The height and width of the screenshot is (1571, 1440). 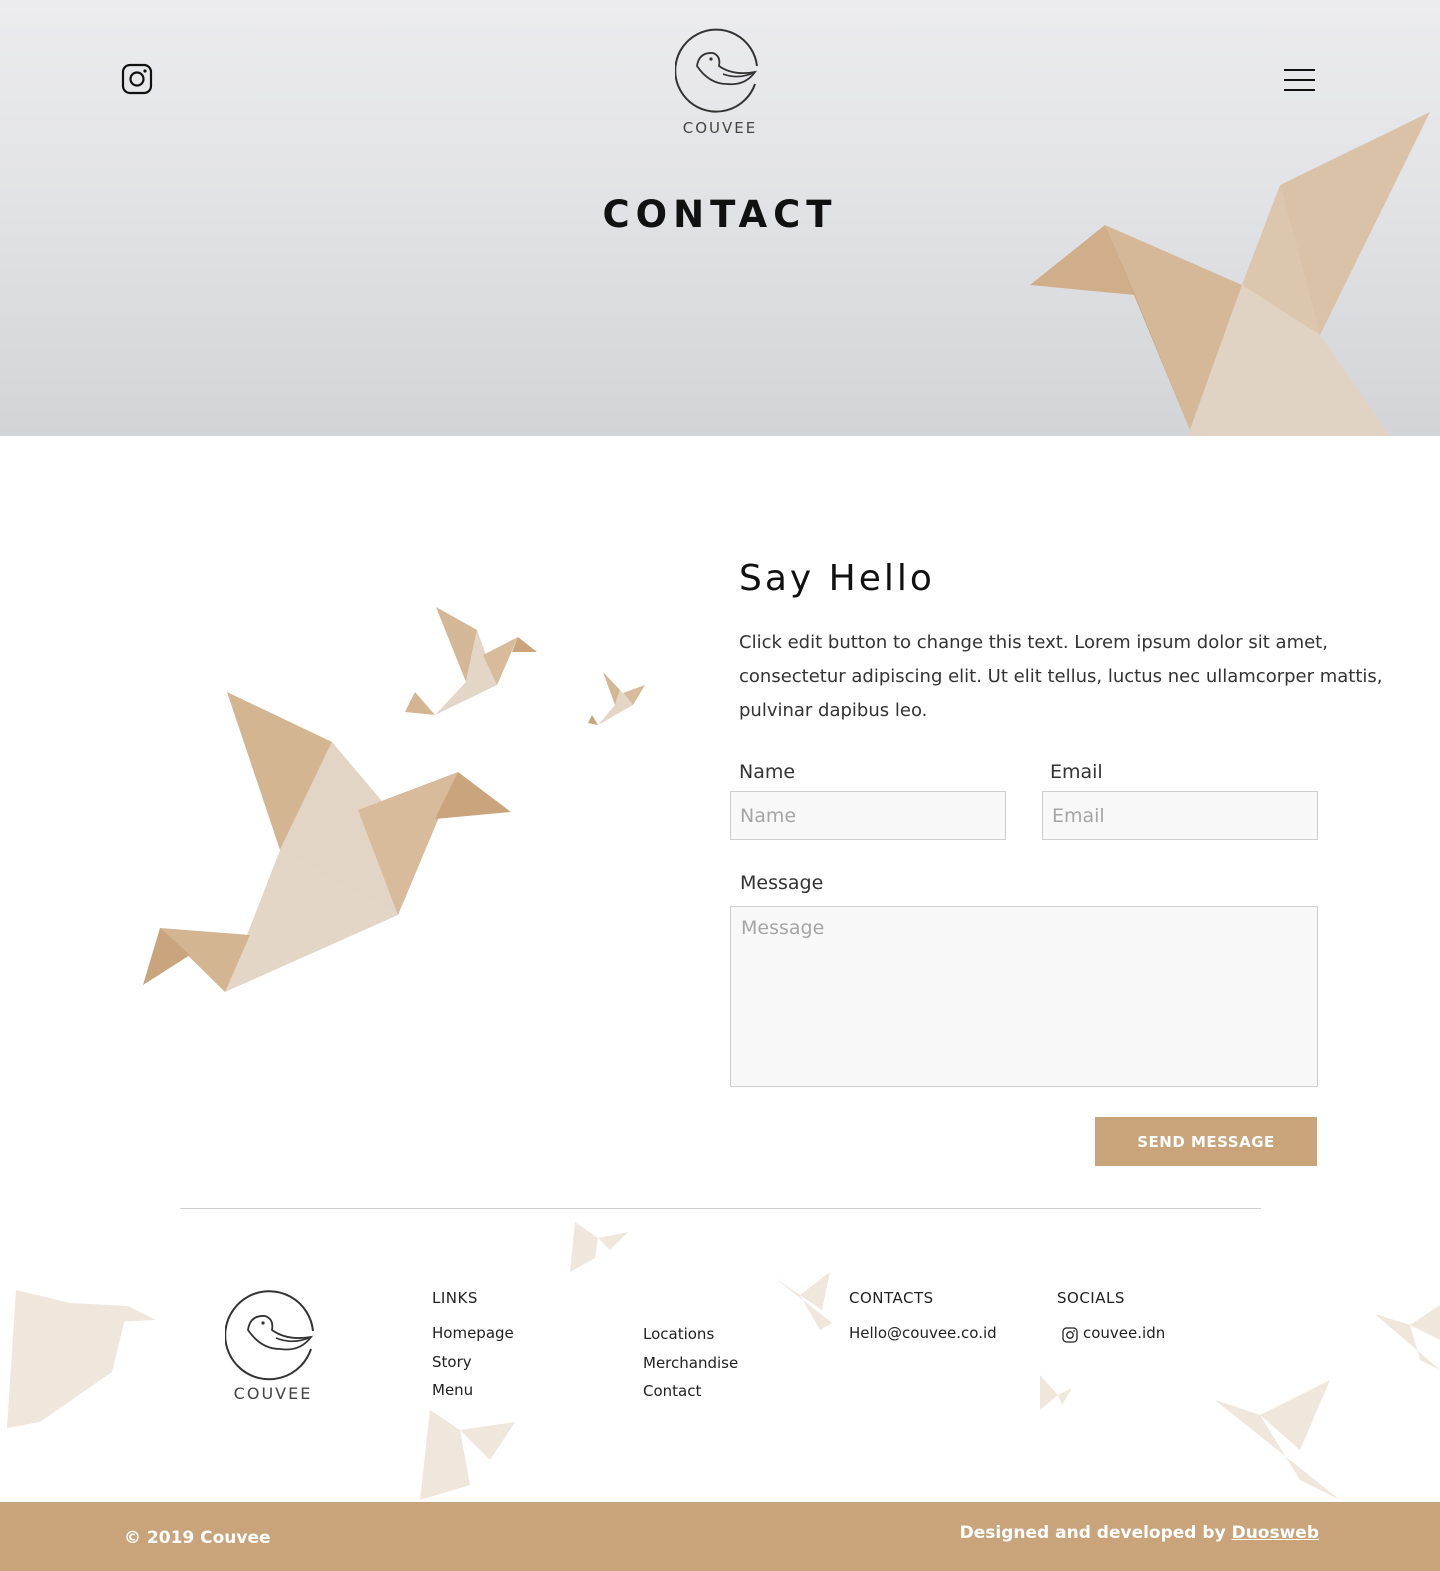 I want to click on footer-link-contact: Contact, so click(x=672, y=1391).